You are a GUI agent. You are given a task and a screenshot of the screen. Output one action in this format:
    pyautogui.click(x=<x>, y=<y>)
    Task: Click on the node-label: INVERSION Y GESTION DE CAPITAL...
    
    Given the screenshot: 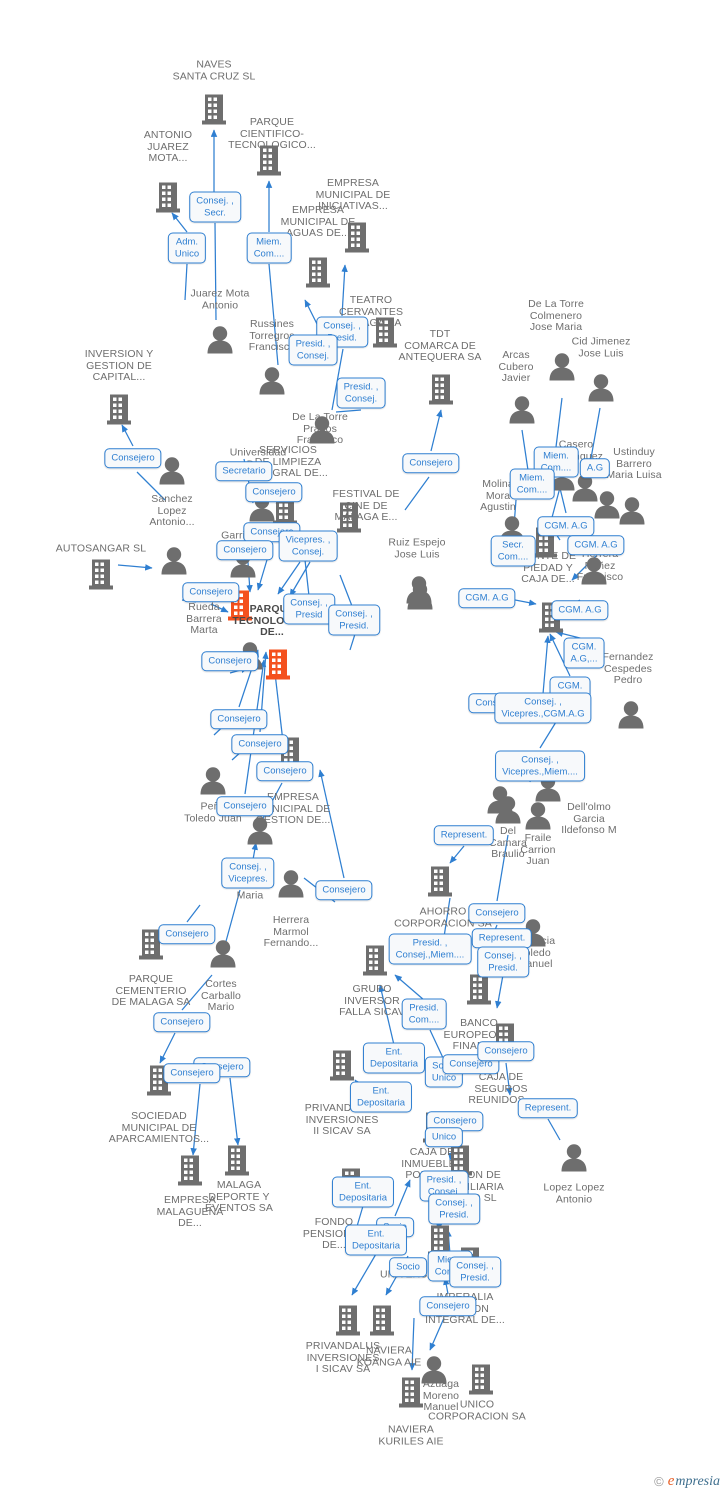 What is the action you would take?
    pyautogui.click(x=119, y=365)
    